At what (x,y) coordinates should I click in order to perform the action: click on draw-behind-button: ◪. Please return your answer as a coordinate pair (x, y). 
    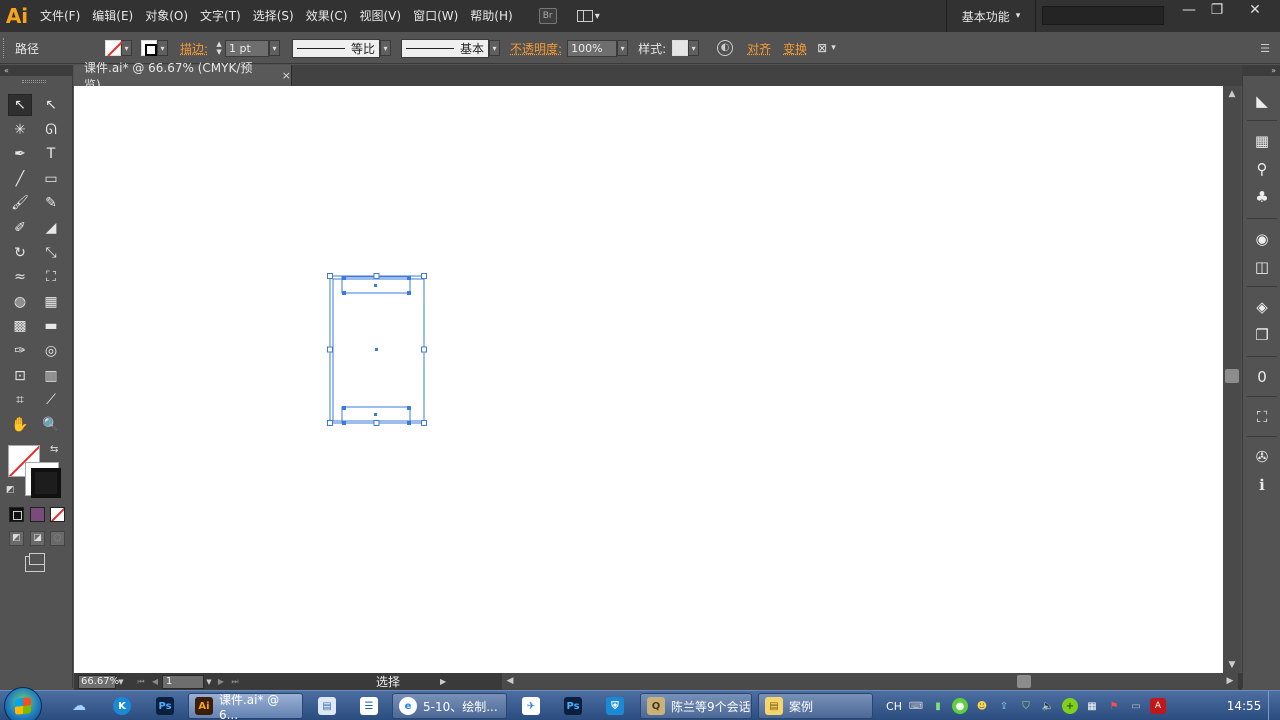
    Looking at the image, I should click on (37, 538).